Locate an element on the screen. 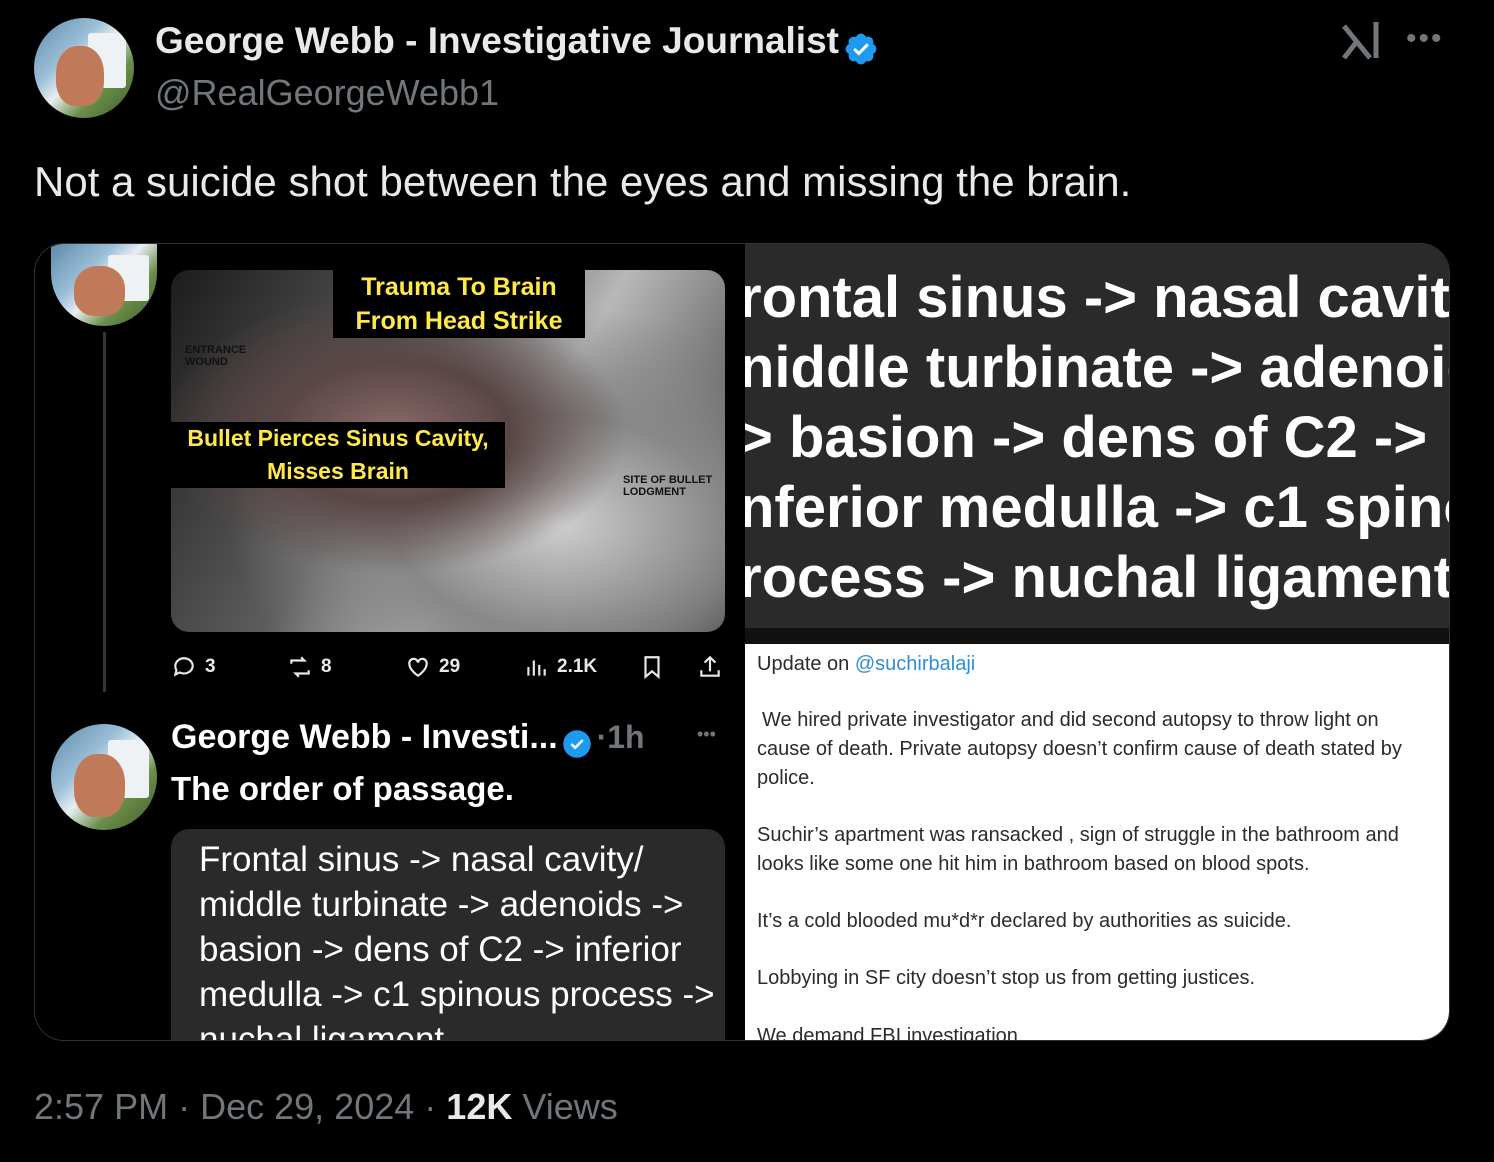 This screenshot has height=1162, width=1494. repost-stat: 8 is located at coordinates (309, 667).